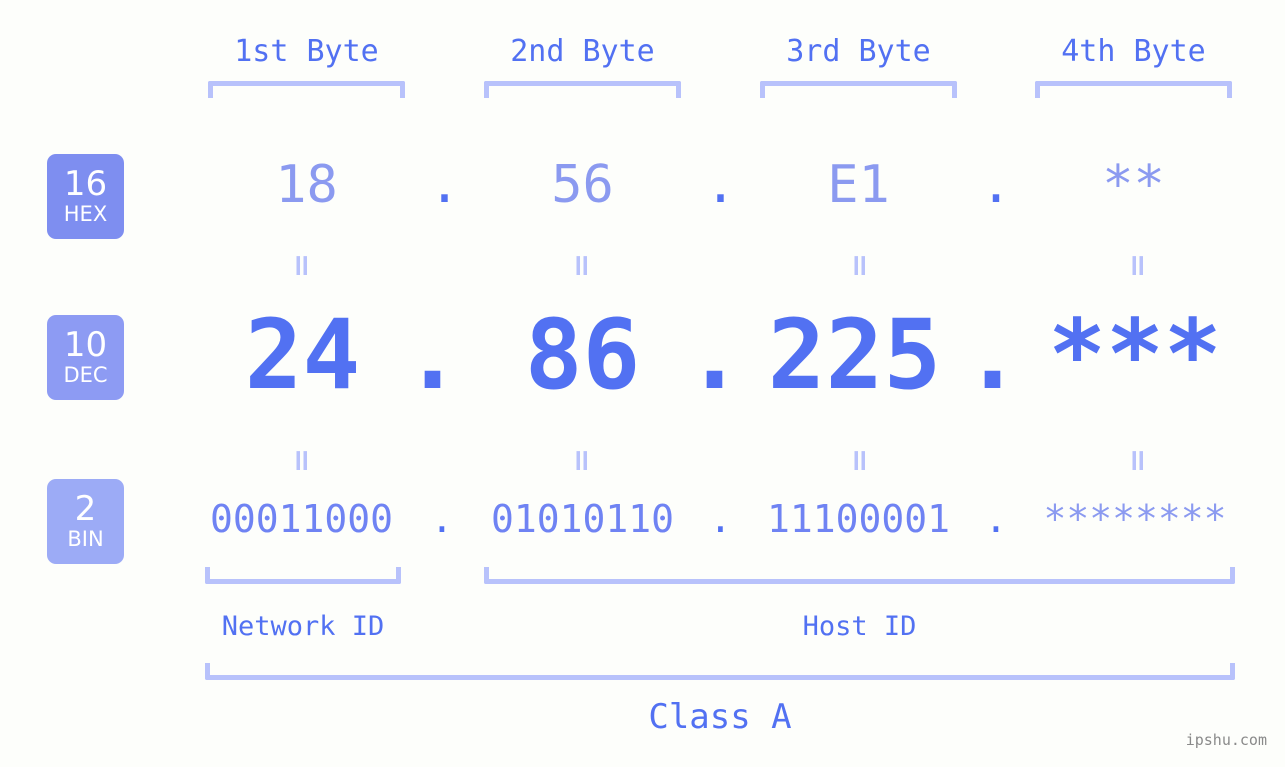 The image size is (1285, 767). I want to click on equals-icon-dec-bin-2: =, so click(581, 461).